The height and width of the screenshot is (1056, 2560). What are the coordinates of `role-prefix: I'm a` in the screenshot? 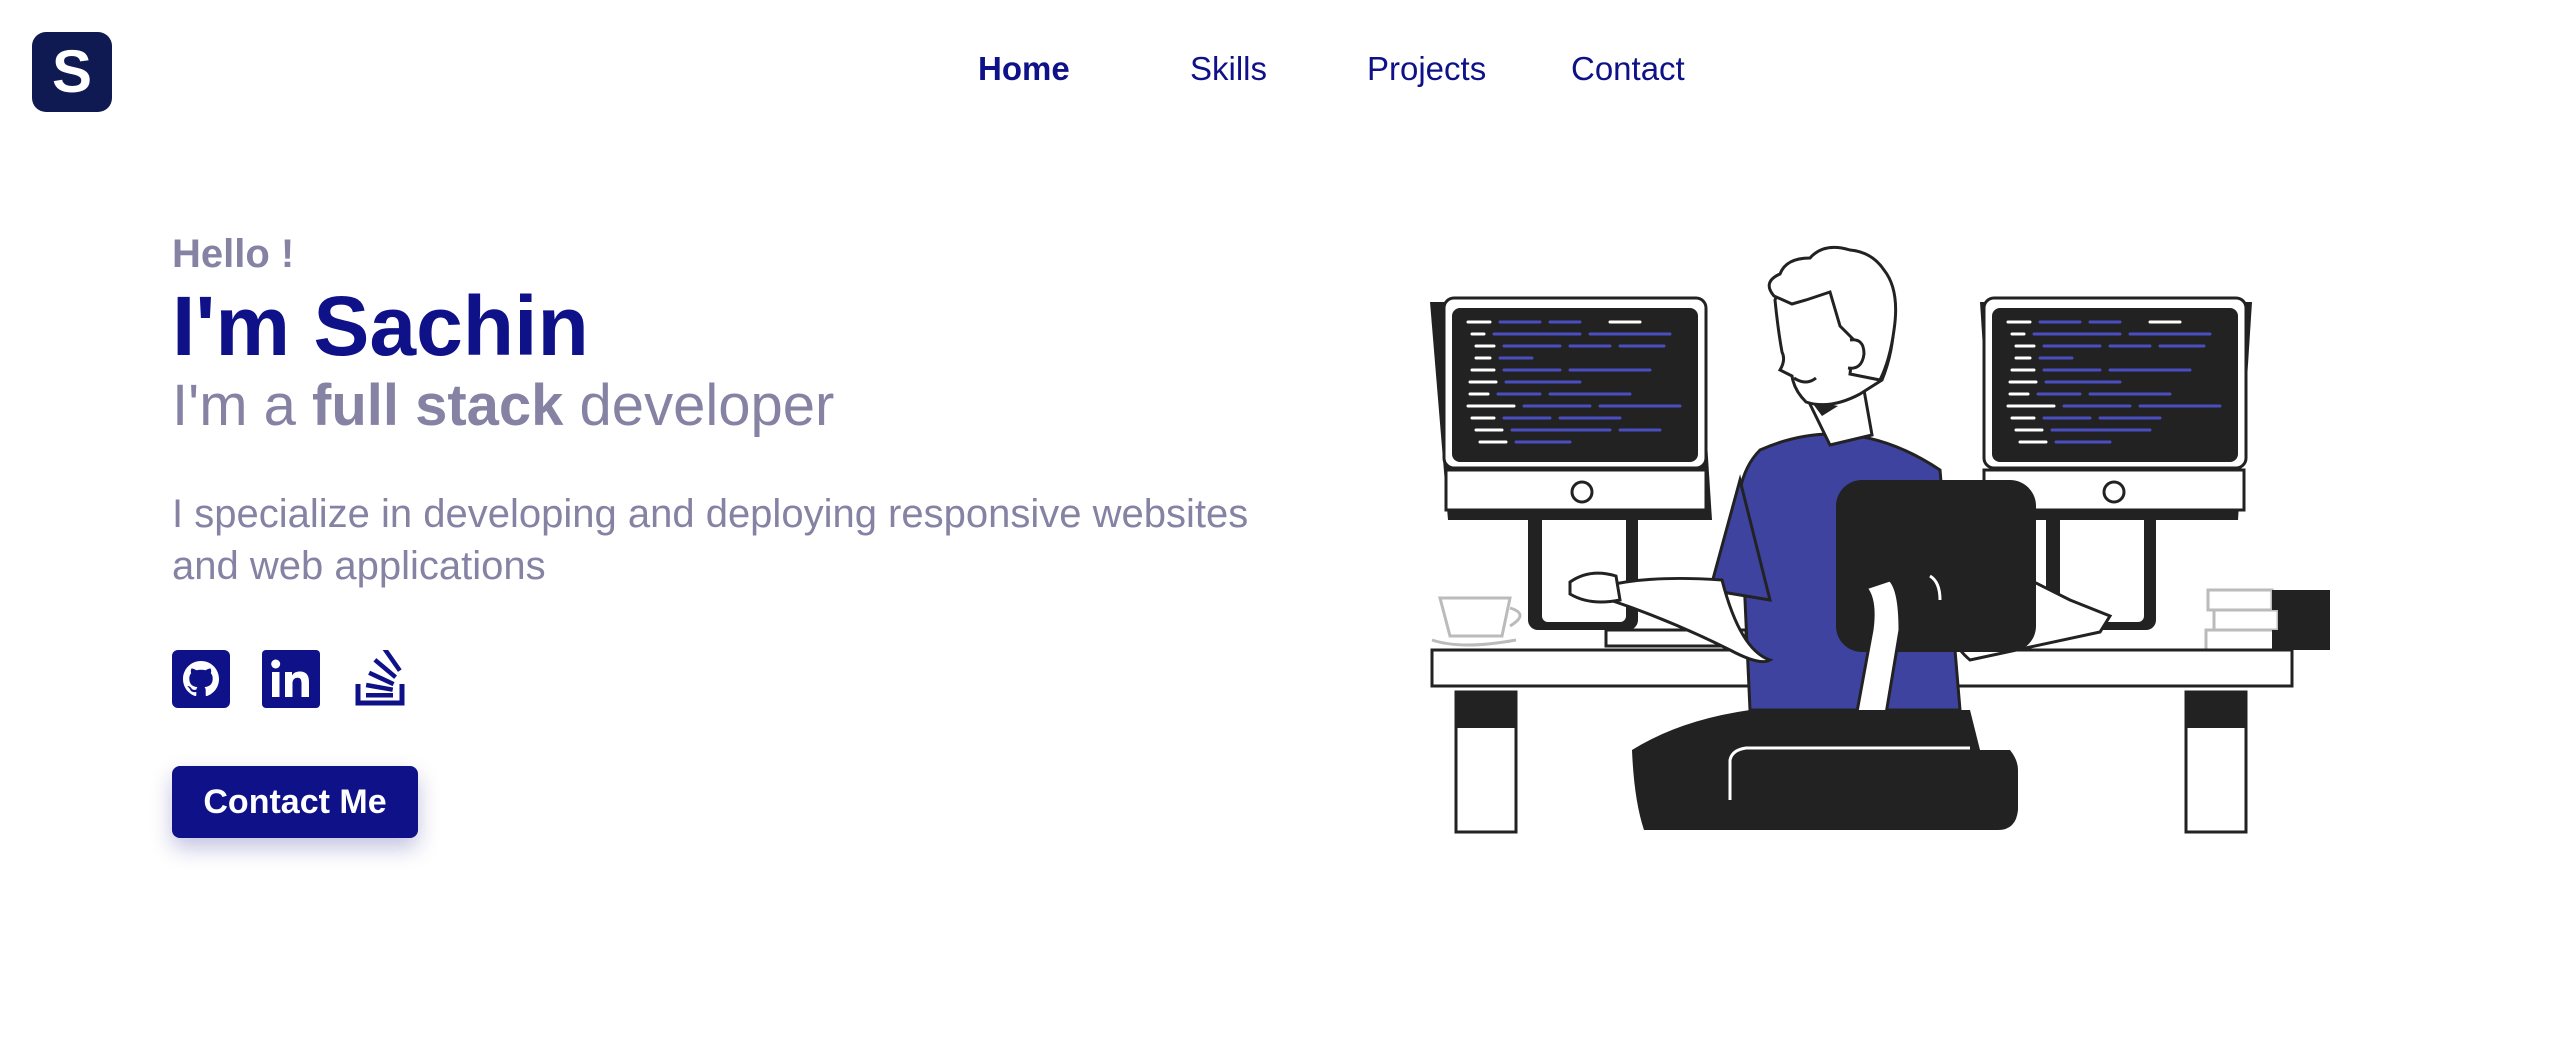 It's located at (242, 405).